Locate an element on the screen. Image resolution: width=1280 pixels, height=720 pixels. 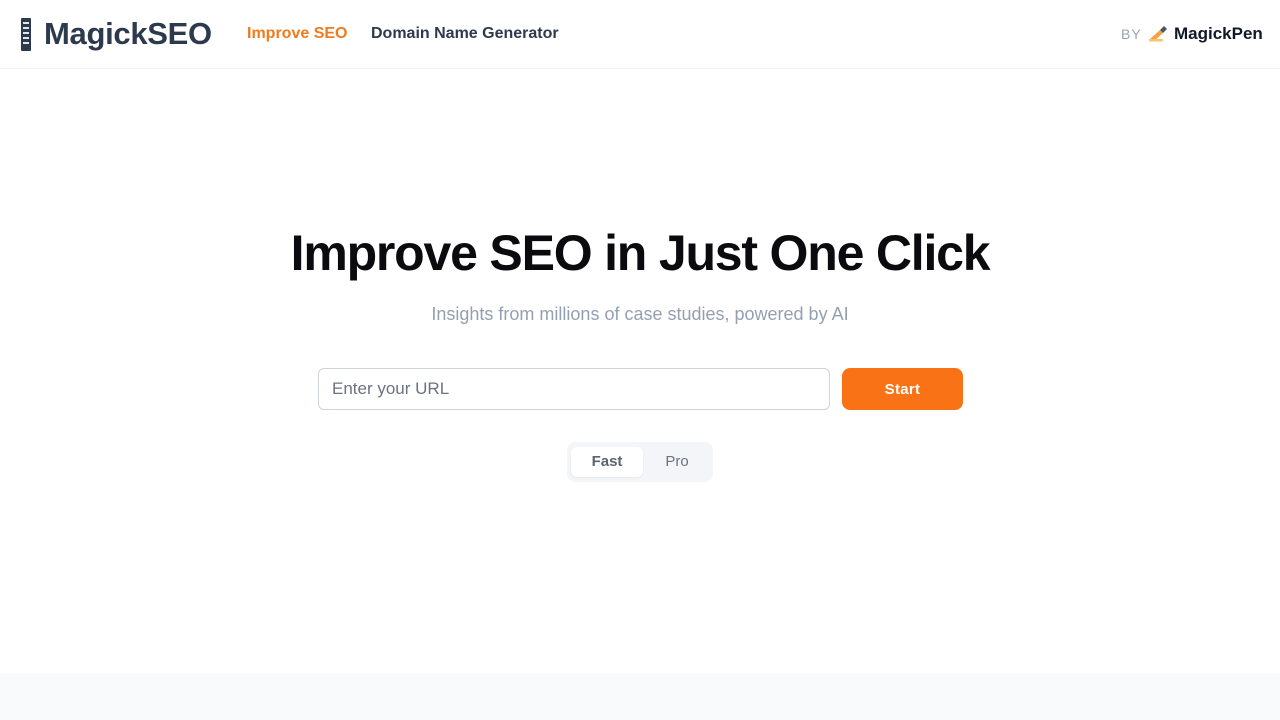
nav-link-improve-seo: Improve SEO is located at coordinates (297, 34).